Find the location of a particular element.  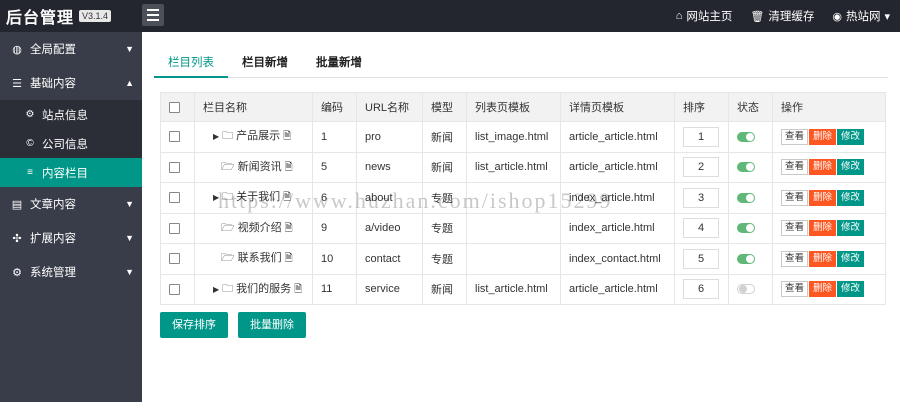

sidebar-item-company-info: © 公司信息 is located at coordinates (71, 143).